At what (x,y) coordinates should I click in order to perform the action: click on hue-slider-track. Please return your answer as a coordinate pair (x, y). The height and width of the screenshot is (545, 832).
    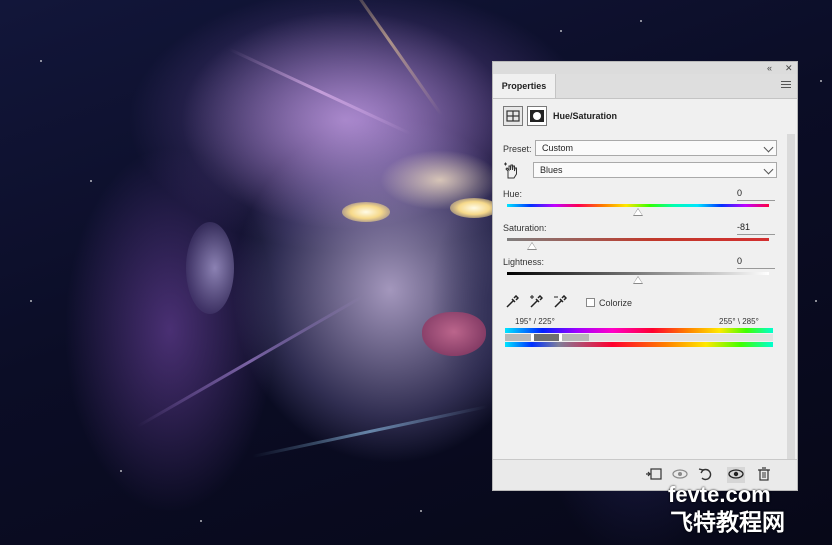
    Looking at the image, I should click on (638, 205).